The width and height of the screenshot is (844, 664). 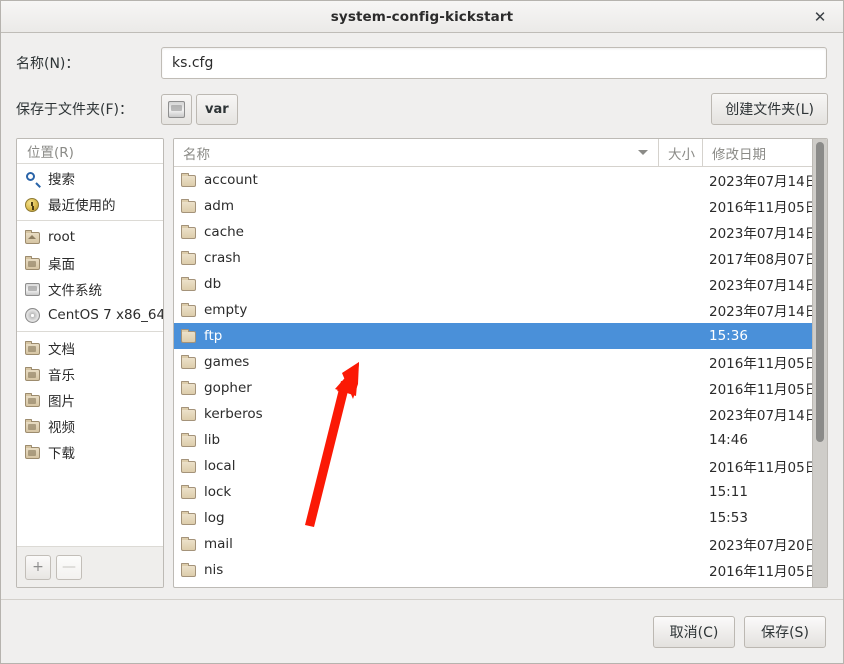 What do you see at coordinates (643, 152) in the screenshot?
I see `chevron-down-icon` at bounding box center [643, 152].